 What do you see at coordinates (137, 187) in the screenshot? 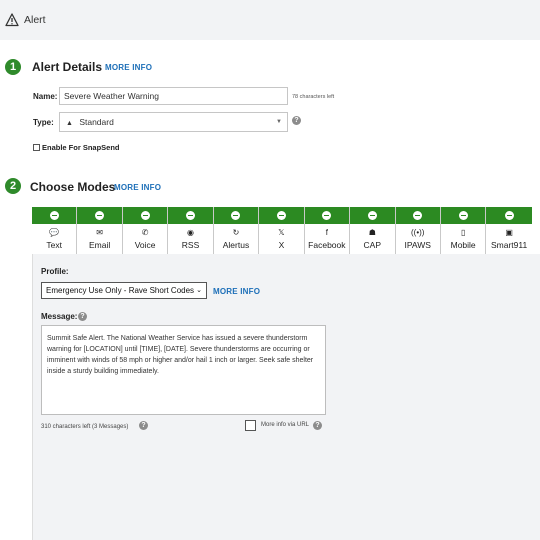
I see `choose-modes-more-info-link: MORE INFO` at bounding box center [137, 187].